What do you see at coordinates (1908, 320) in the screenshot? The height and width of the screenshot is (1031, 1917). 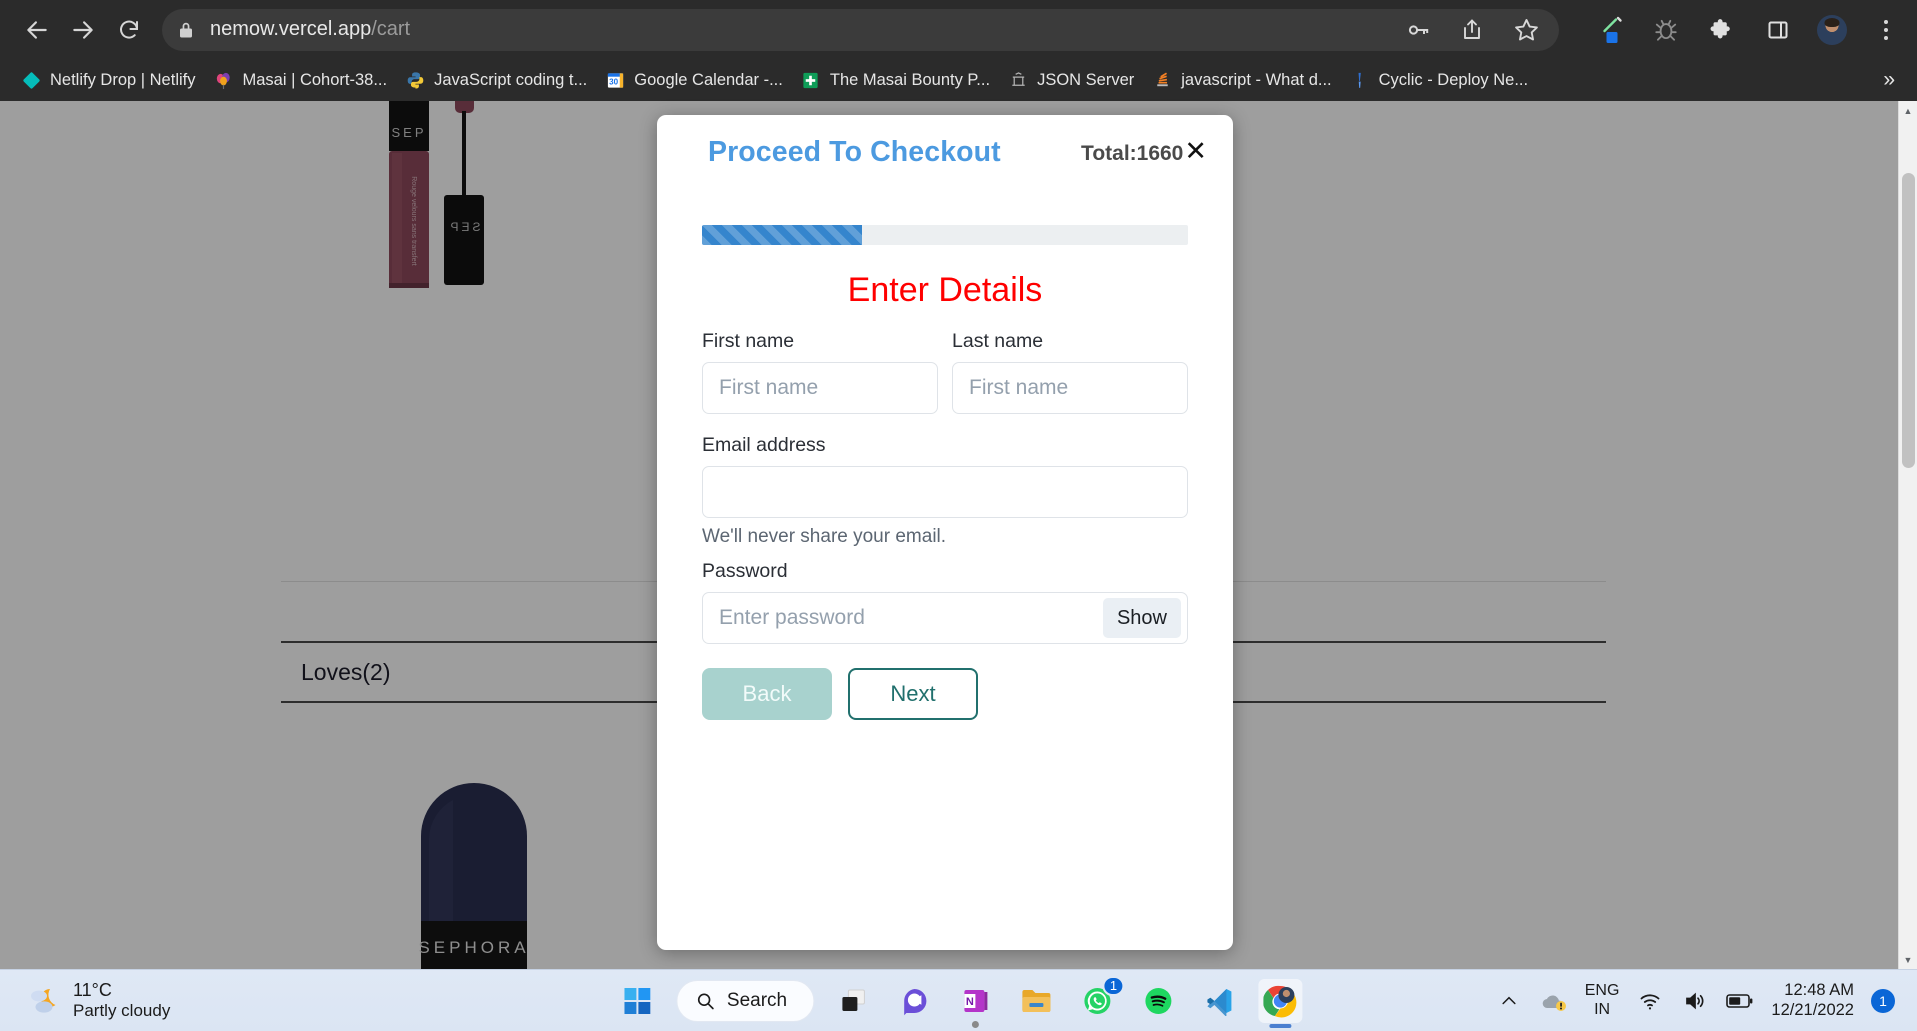 I see `scrollbar-thumb` at bounding box center [1908, 320].